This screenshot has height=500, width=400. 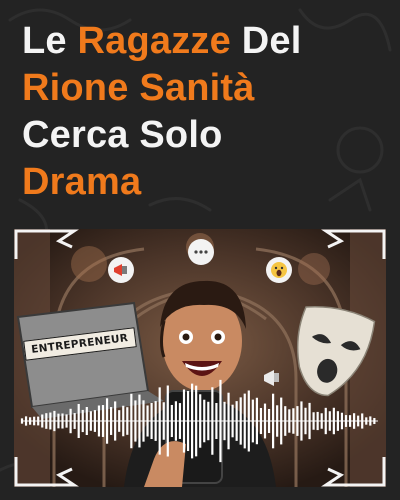 I want to click on headline-word-ragazze: Ragazze, so click(x=154, y=41).